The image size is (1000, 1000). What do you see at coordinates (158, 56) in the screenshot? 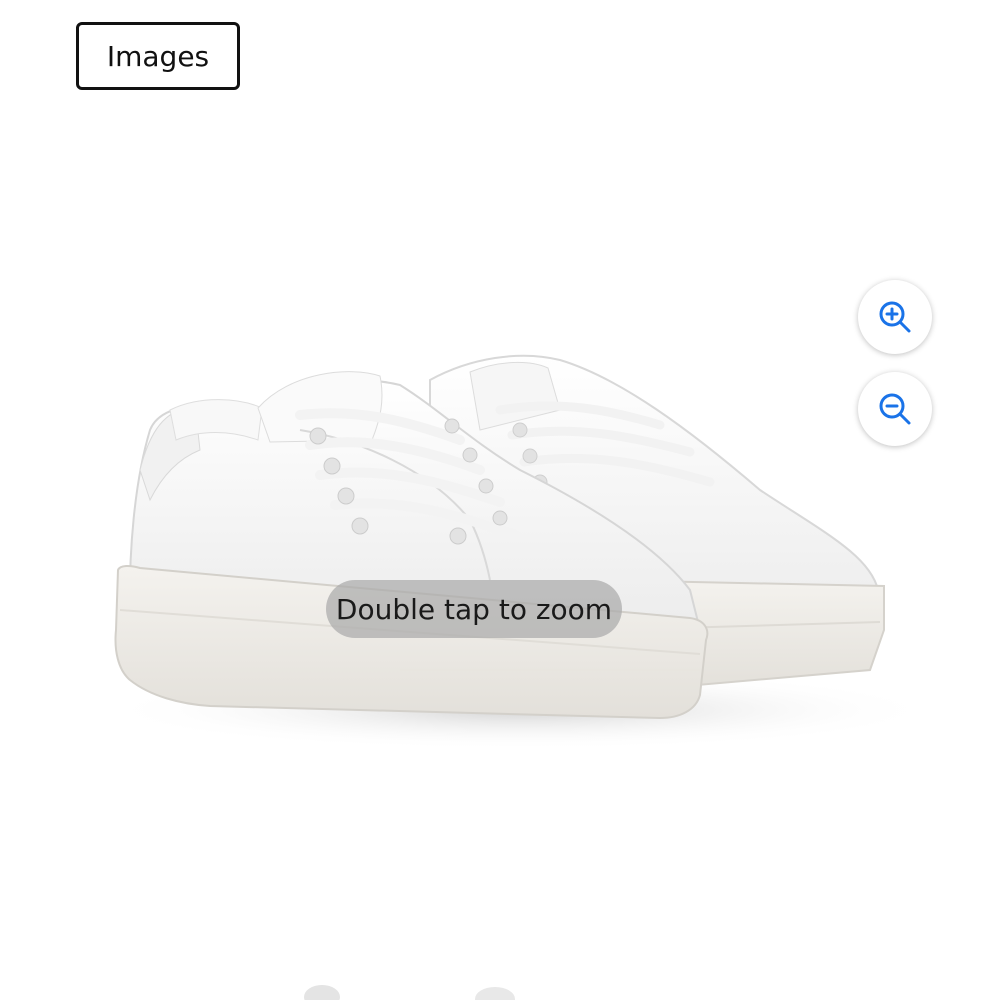
I see `images-button: Images` at bounding box center [158, 56].